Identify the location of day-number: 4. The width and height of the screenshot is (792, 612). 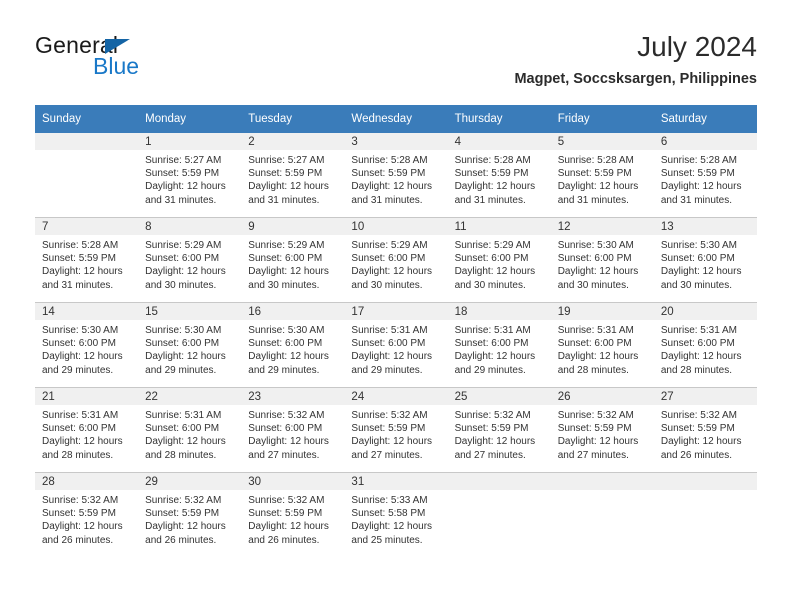
(499, 141).